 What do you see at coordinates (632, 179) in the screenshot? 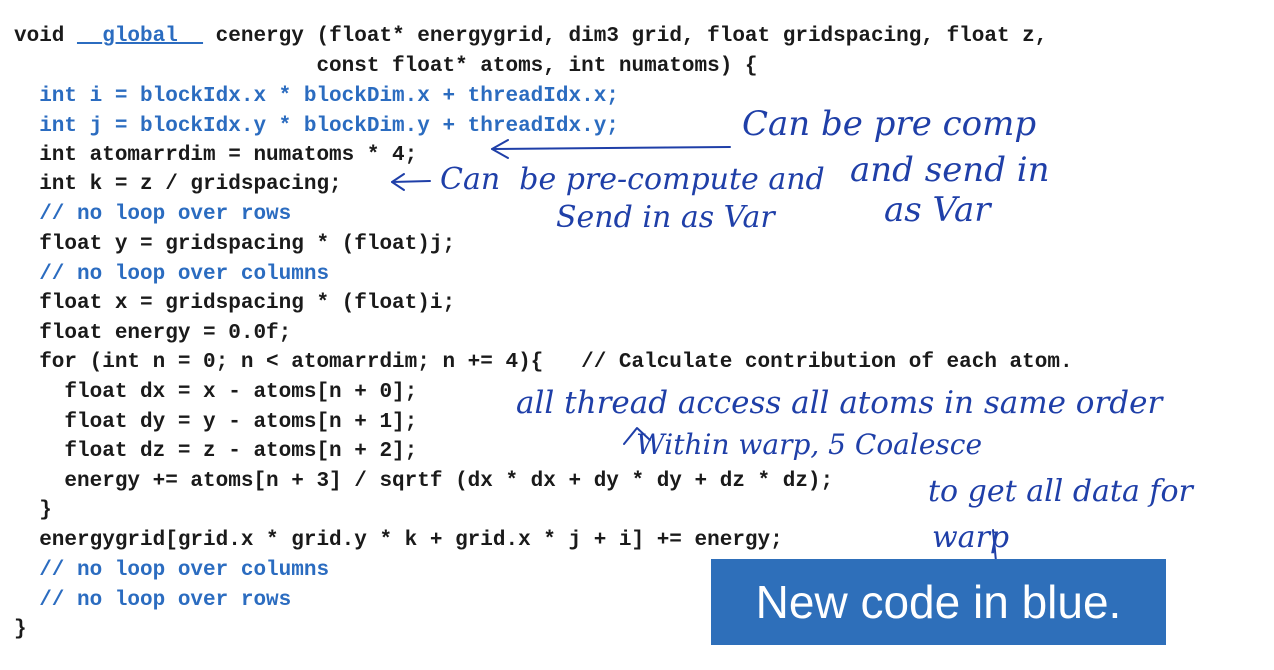
I see `note-precompute-k: Can be pre-compute and` at bounding box center [632, 179].